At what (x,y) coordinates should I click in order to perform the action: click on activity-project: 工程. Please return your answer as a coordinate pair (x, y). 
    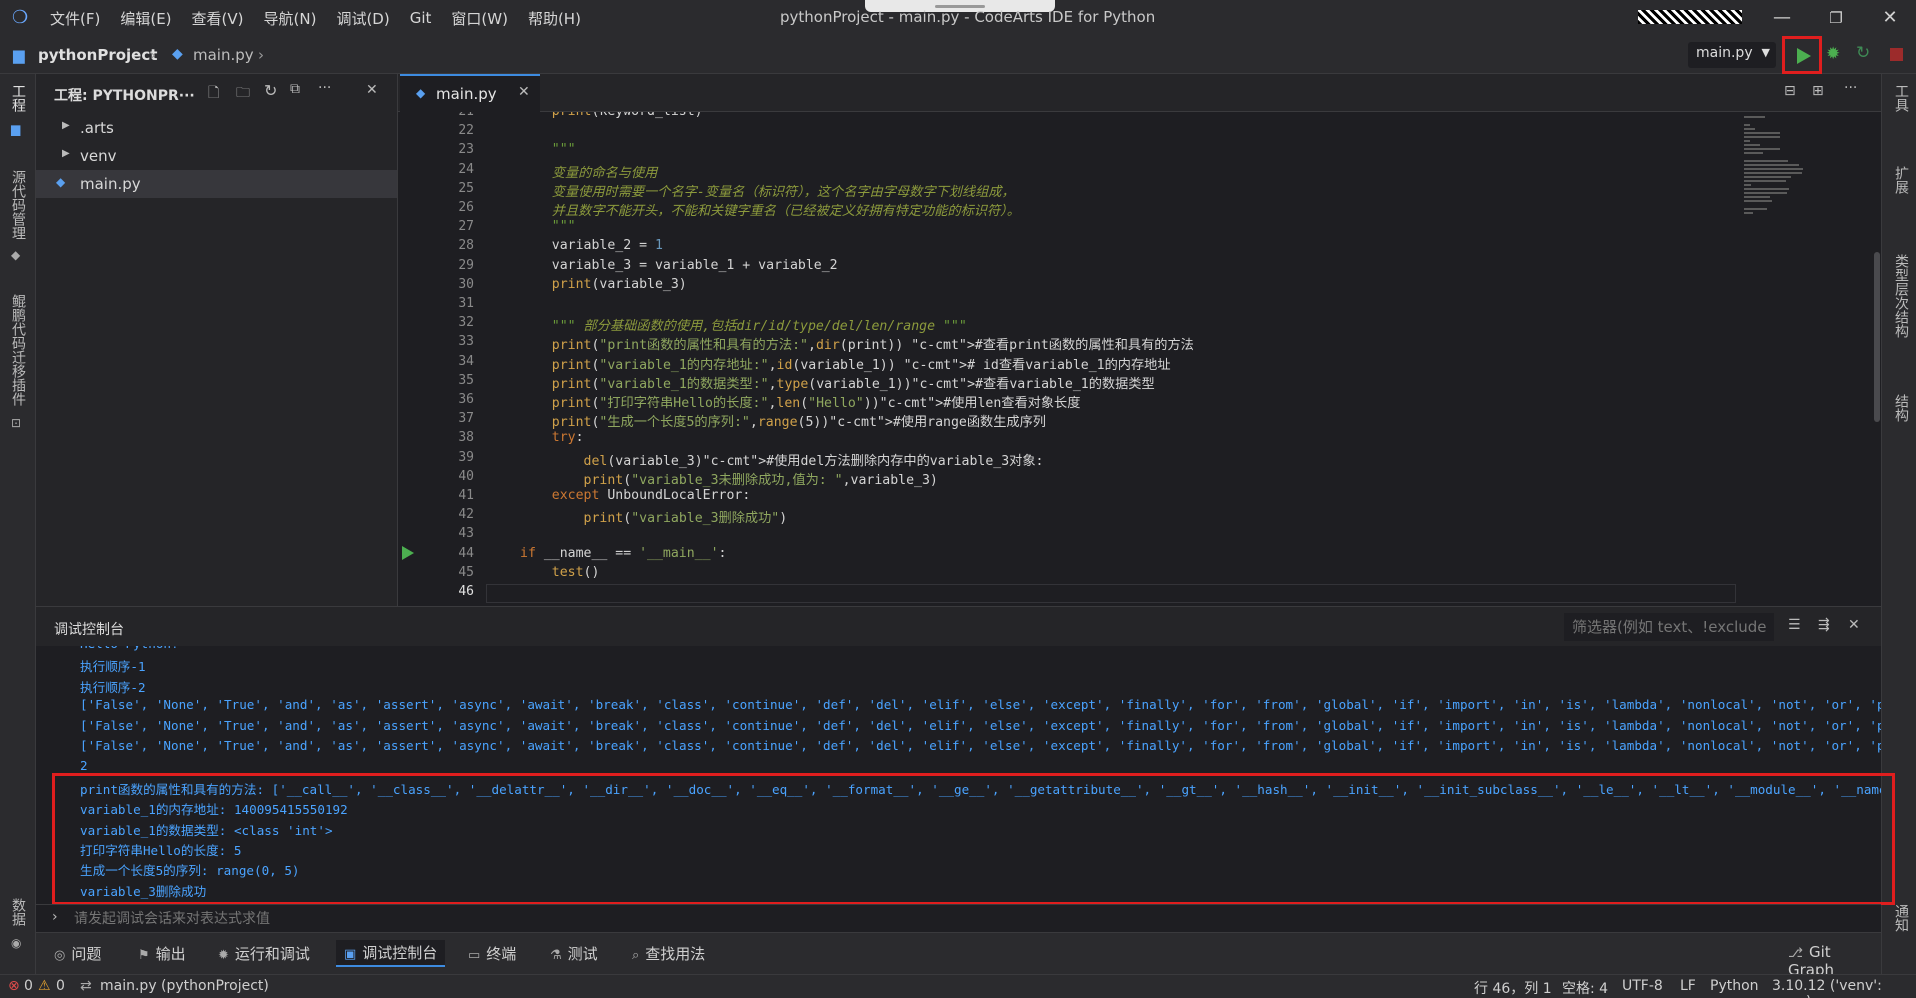
    Looking at the image, I should click on (18, 98).